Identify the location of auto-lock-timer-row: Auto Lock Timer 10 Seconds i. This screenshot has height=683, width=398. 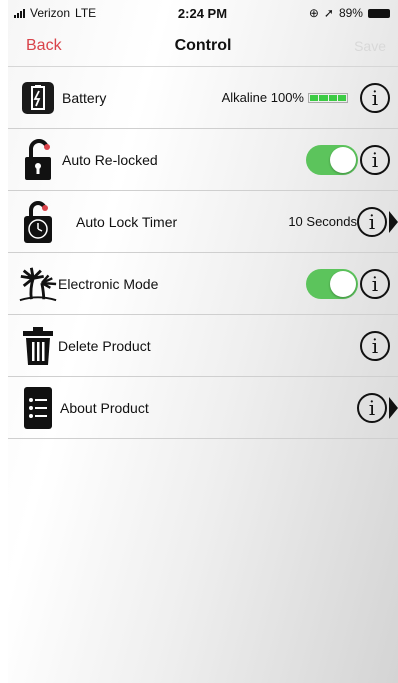
(203, 222).